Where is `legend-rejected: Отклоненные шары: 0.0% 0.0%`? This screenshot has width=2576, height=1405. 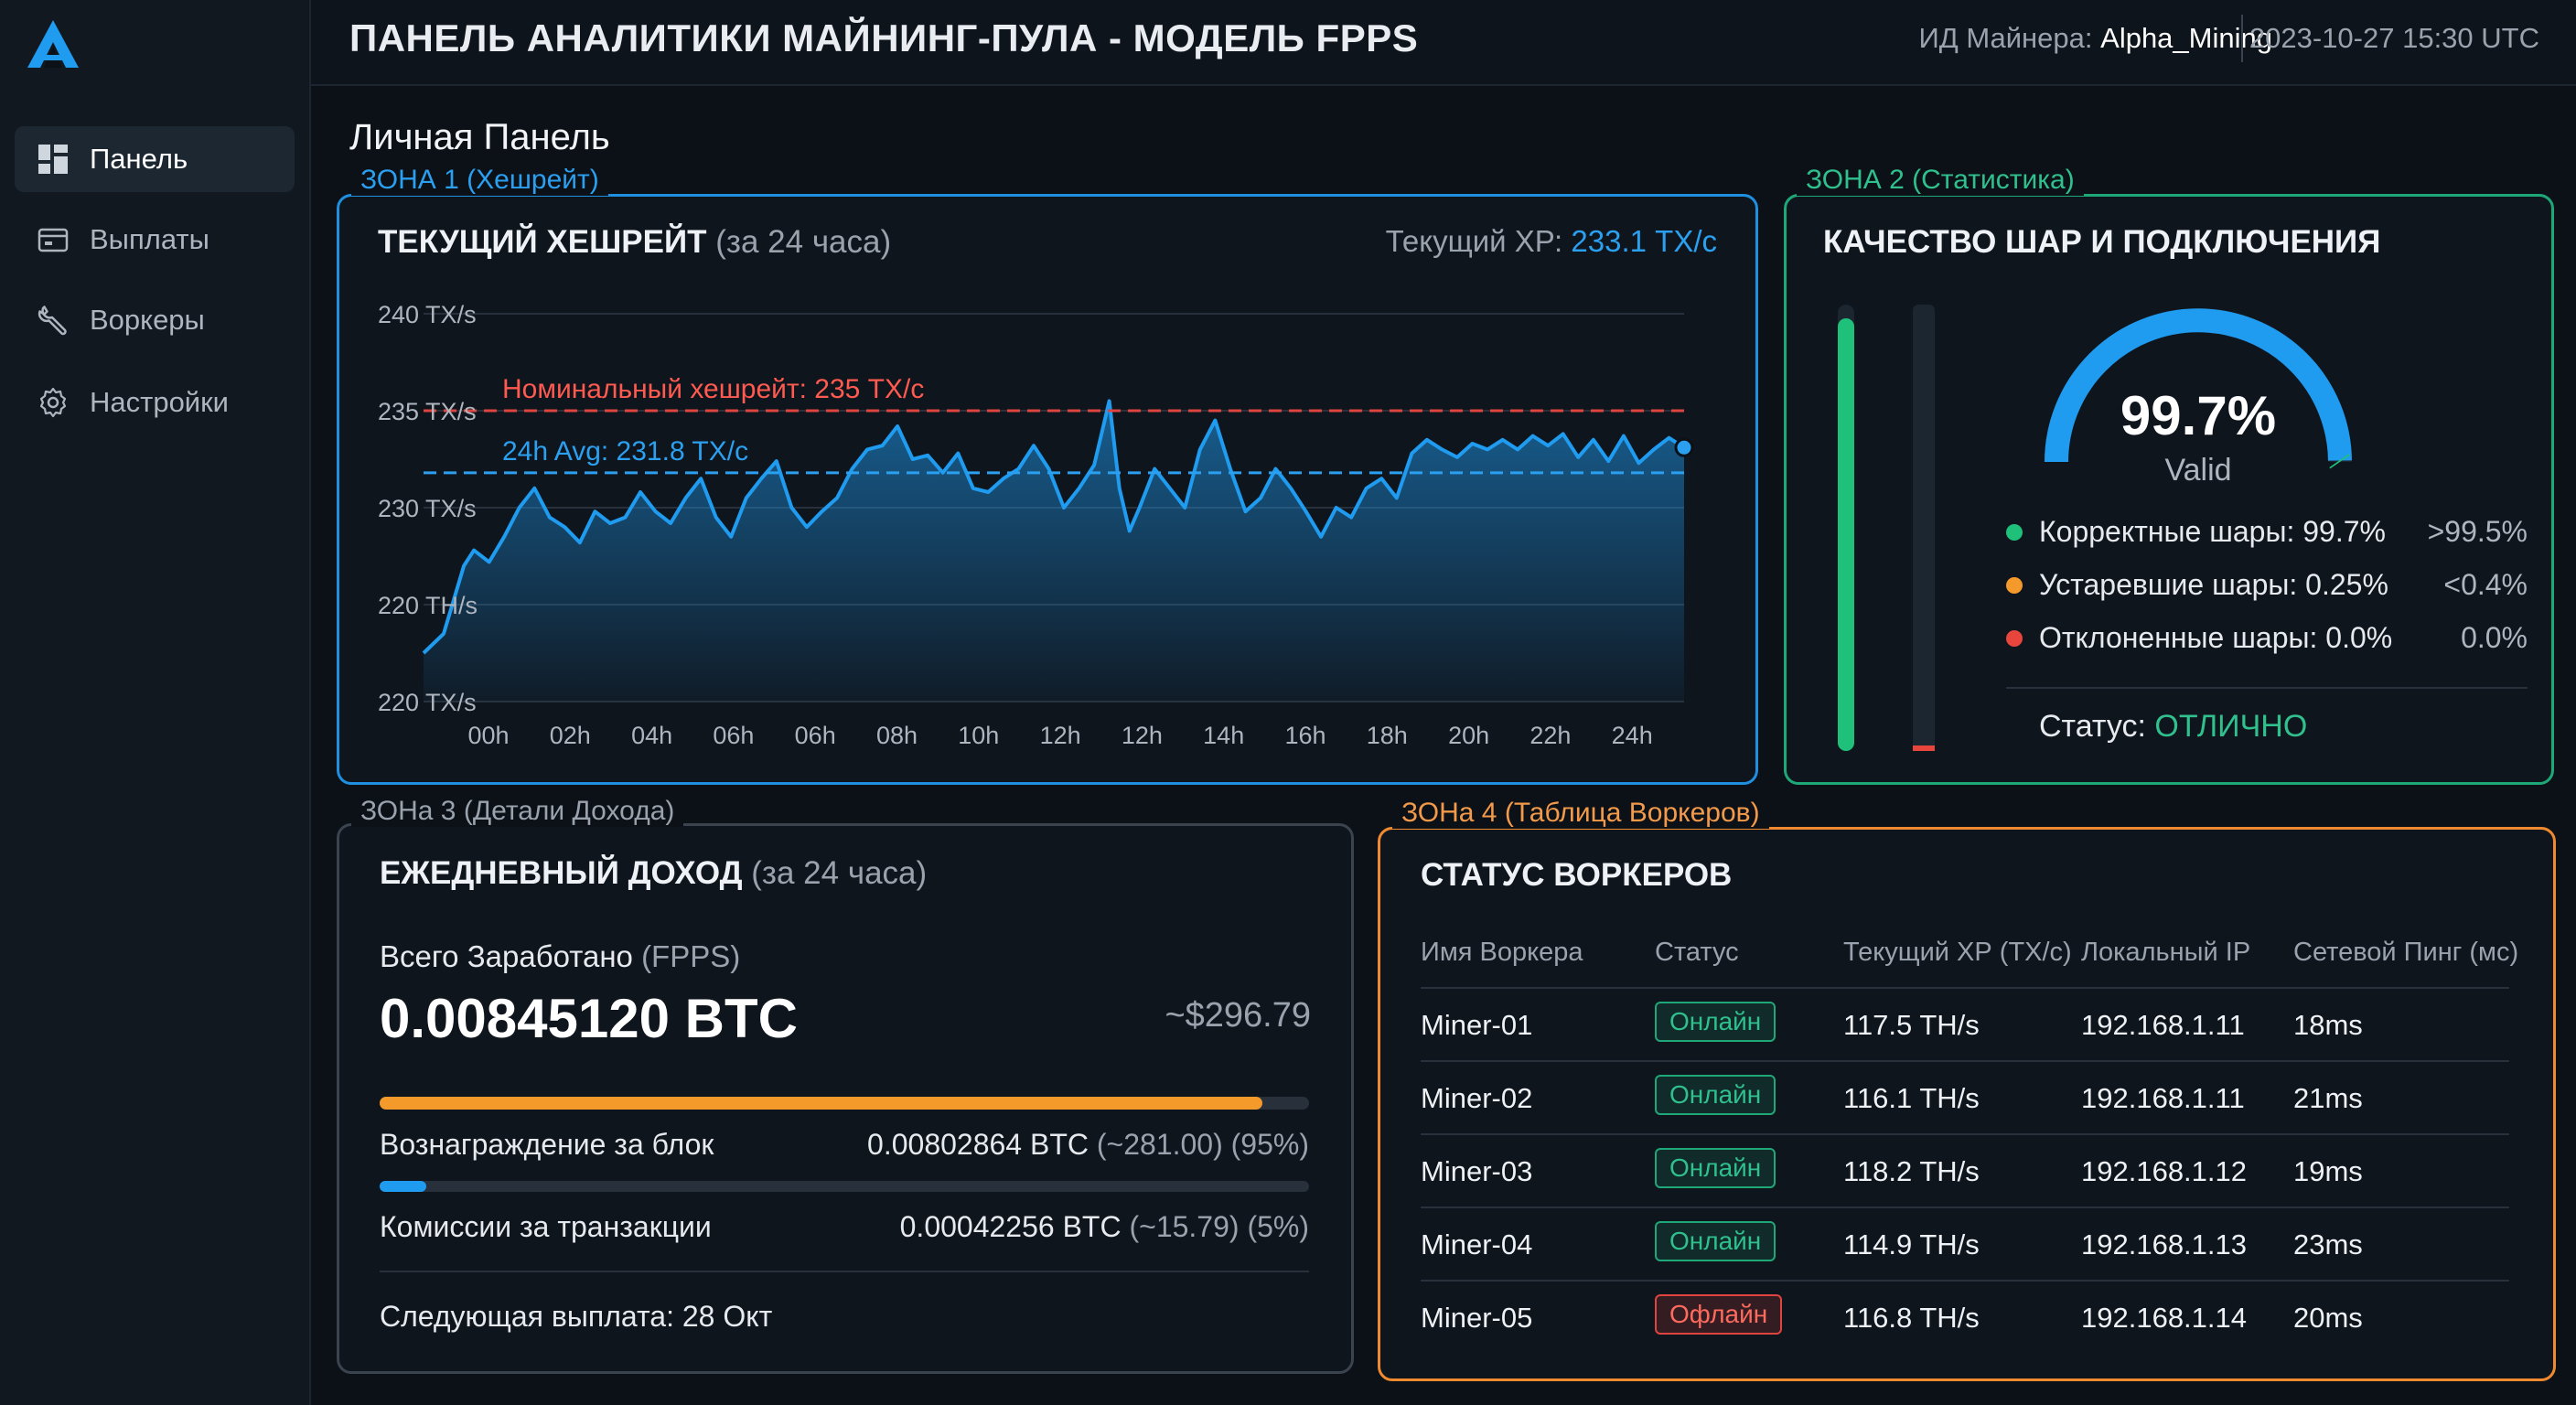
legend-rejected: Отклоненные шары: 0.0% 0.0% is located at coordinates (2267, 638).